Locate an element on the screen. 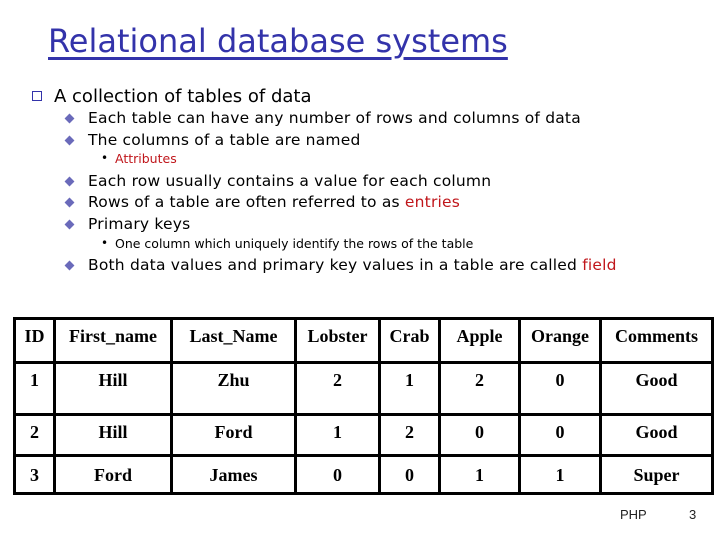 The height and width of the screenshot is (540, 720). table-cell: Zhu is located at coordinates (233, 388).